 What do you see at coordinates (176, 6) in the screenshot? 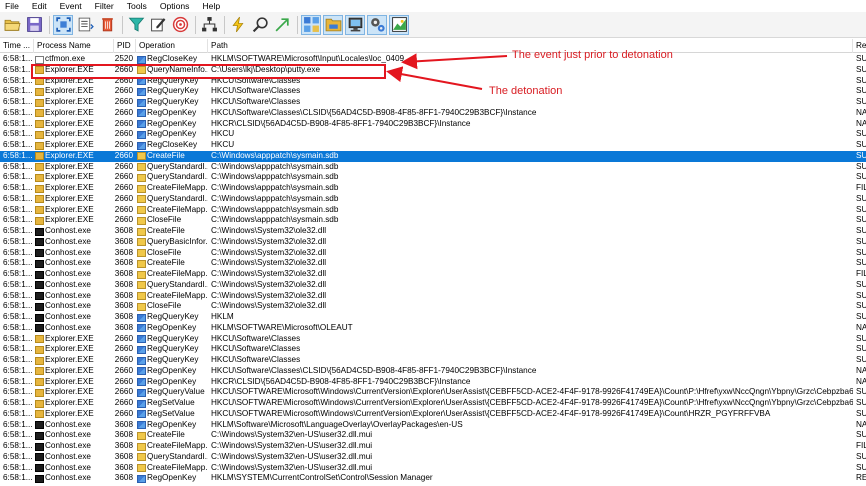
I see `menu-item-options: Options` at bounding box center [176, 6].